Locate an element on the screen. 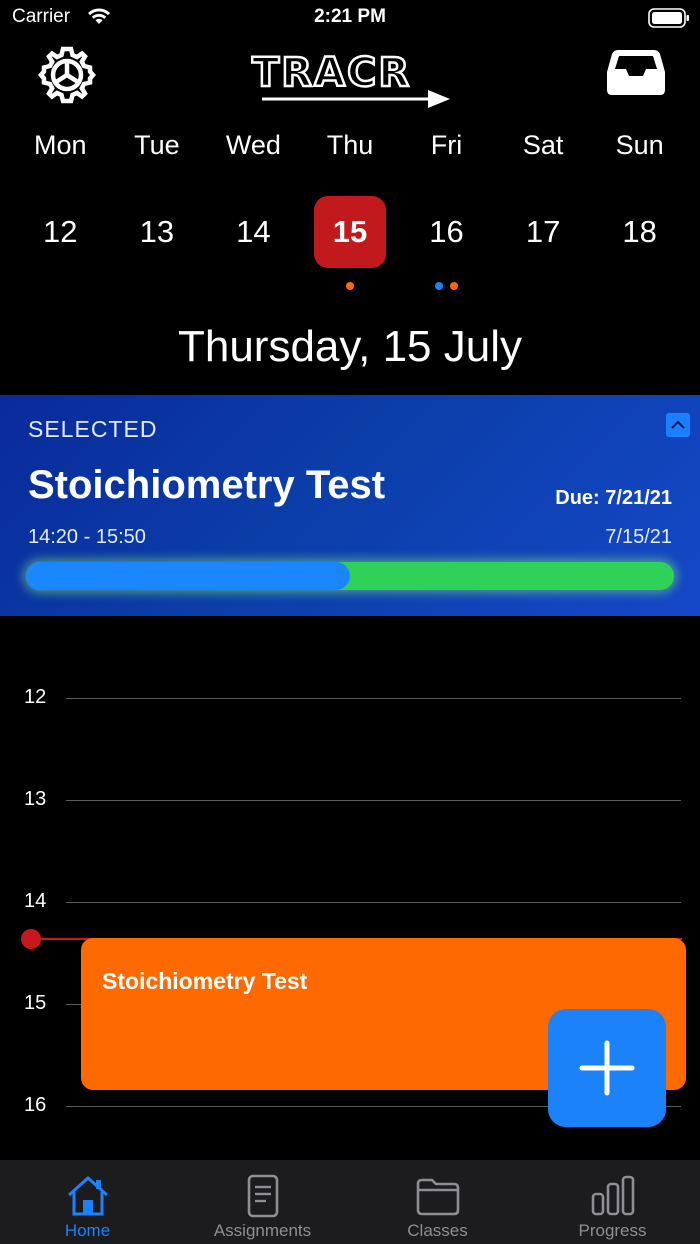  tab-assignments: Assignments is located at coordinates (262, 1202).